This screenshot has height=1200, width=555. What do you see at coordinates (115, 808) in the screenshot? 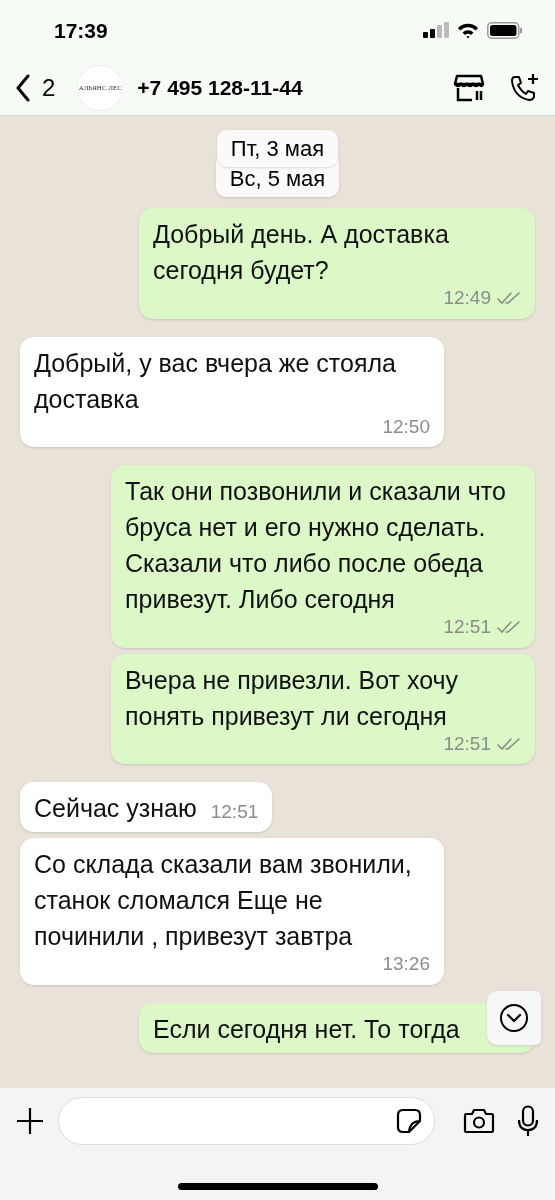
I see `message-text: Сейчас узнаю` at bounding box center [115, 808].